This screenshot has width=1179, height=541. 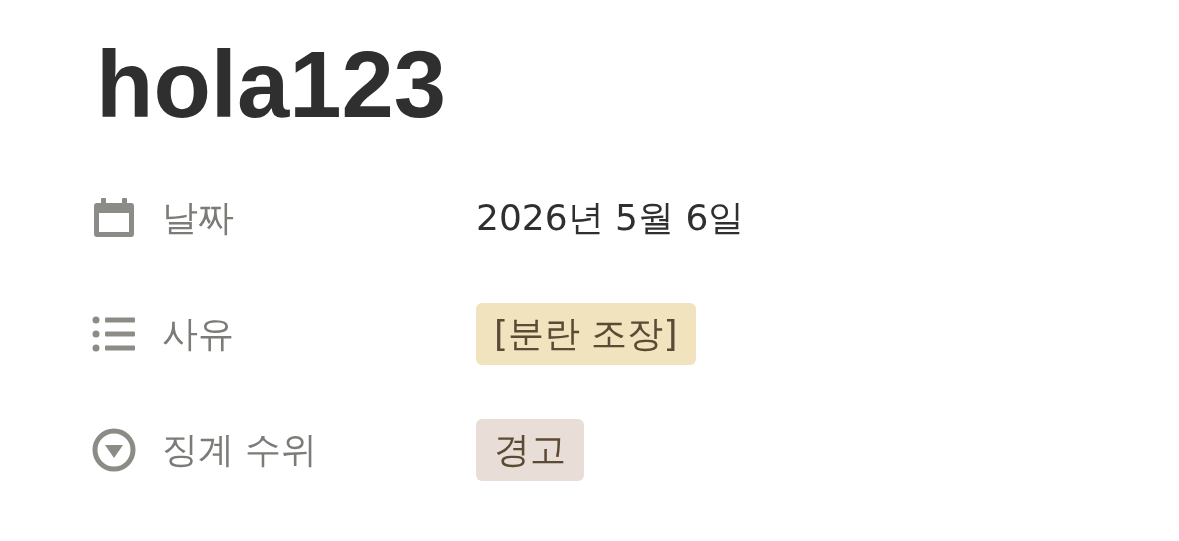 I want to click on property-label: 날짜, so click(x=198, y=218).